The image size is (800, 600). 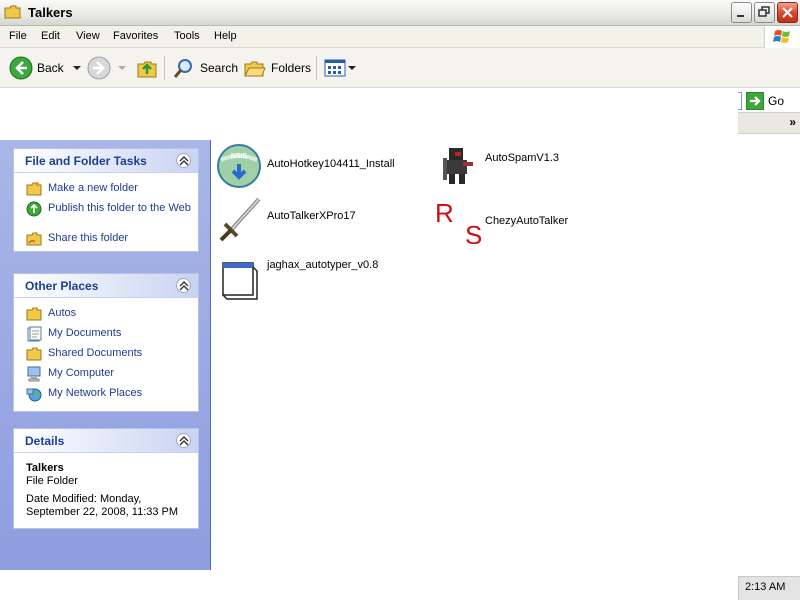 What do you see at coordinates (239, 166) in the screenshot?
I see `installer-icon: NSIS` at bounding box center [239, 166].